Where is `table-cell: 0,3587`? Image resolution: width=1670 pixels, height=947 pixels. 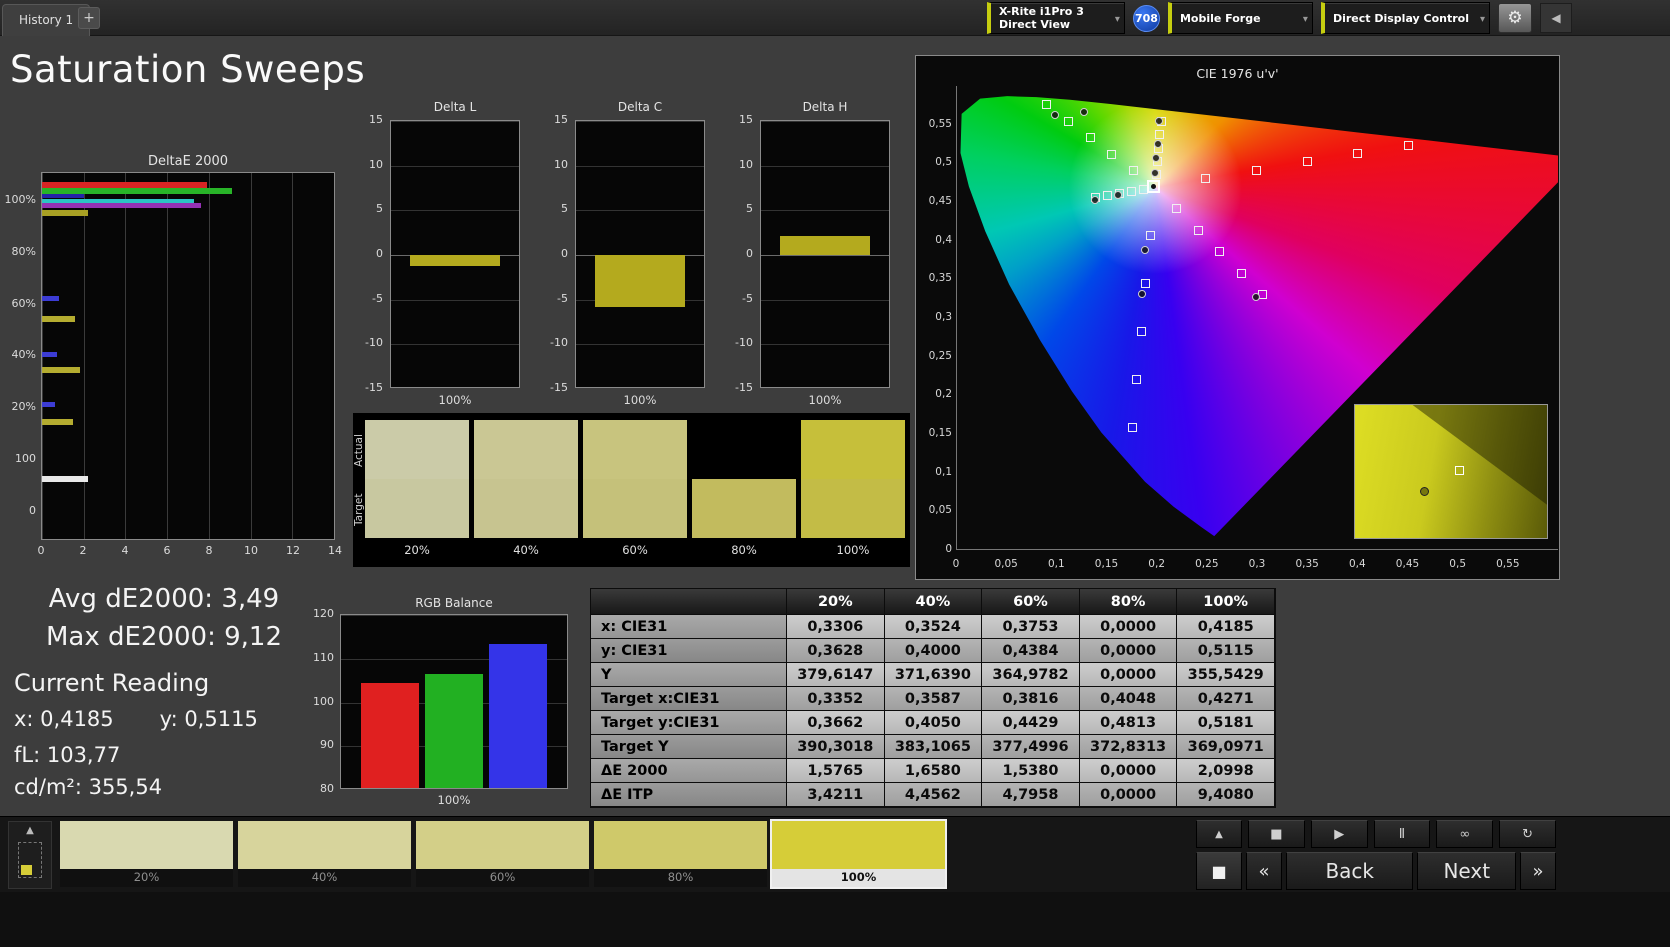 table-cell: 0,3587 is located at coordinates (933, 699).